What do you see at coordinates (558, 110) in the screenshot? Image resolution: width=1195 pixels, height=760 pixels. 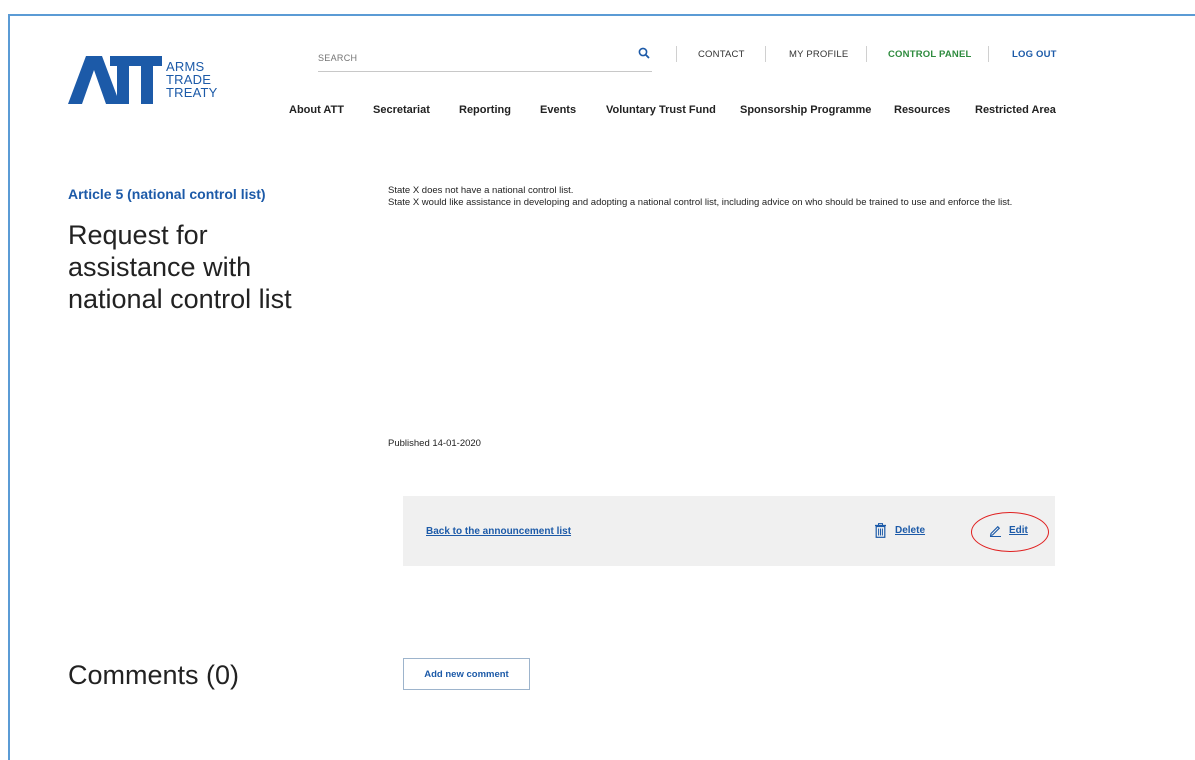 I see `nav-events: Events` at bounding box center [558, 110].